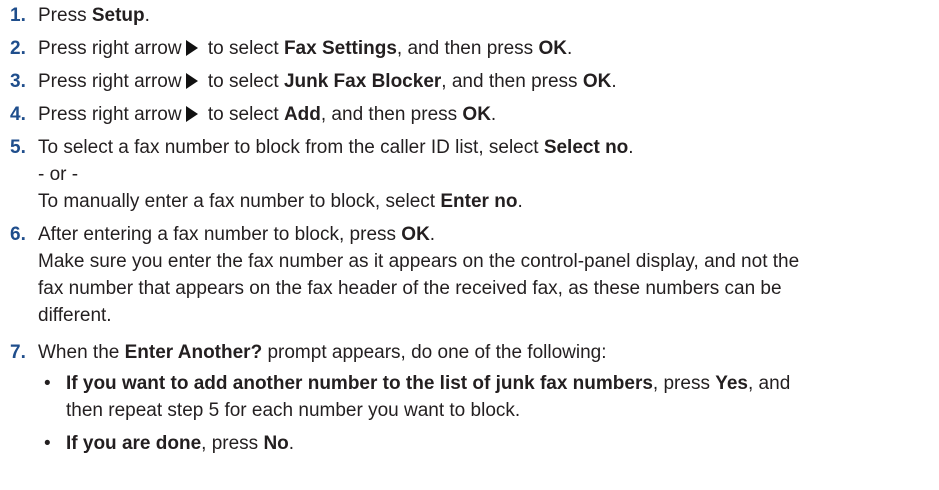 This screenshot has height=490, width=939. What do you see at coordinates (18, 352) in the screenshot?
I see `step-number: 7.` at bounding box center [18, 352].